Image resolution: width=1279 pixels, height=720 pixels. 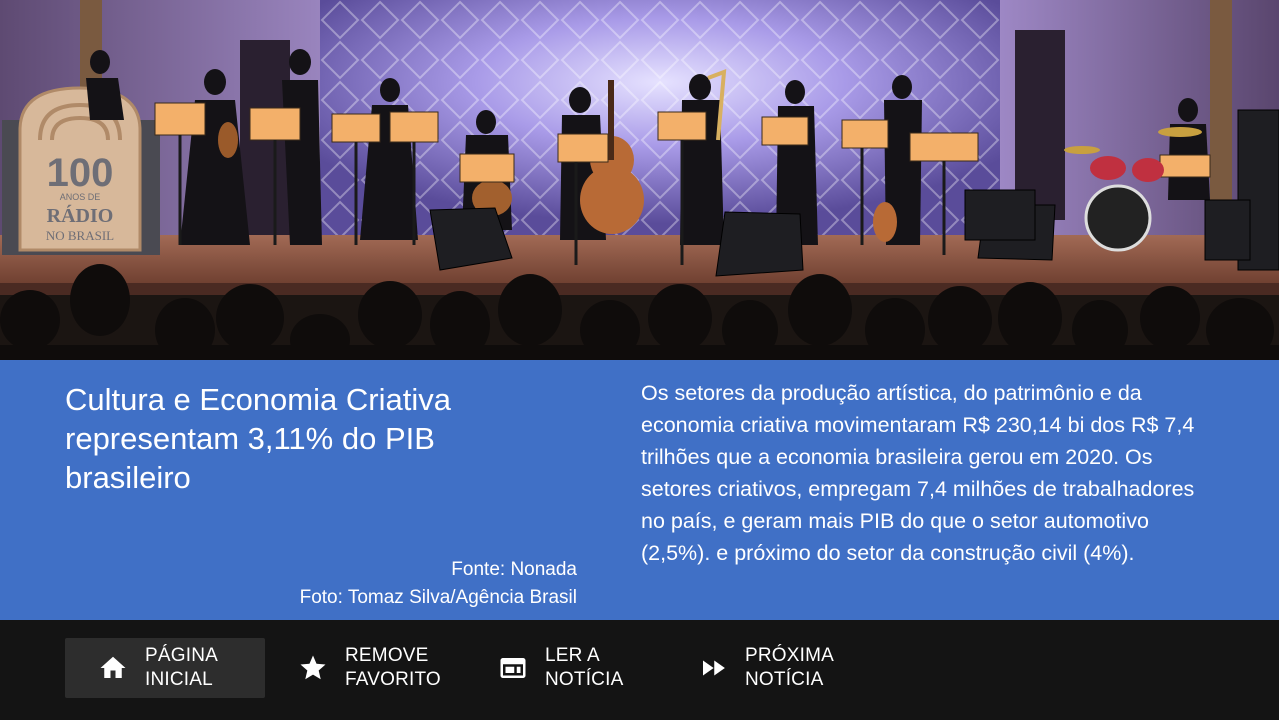 I want to click on next-article-button: PRÓXIMA NOTÍCIA, so click(x=765, y=668).